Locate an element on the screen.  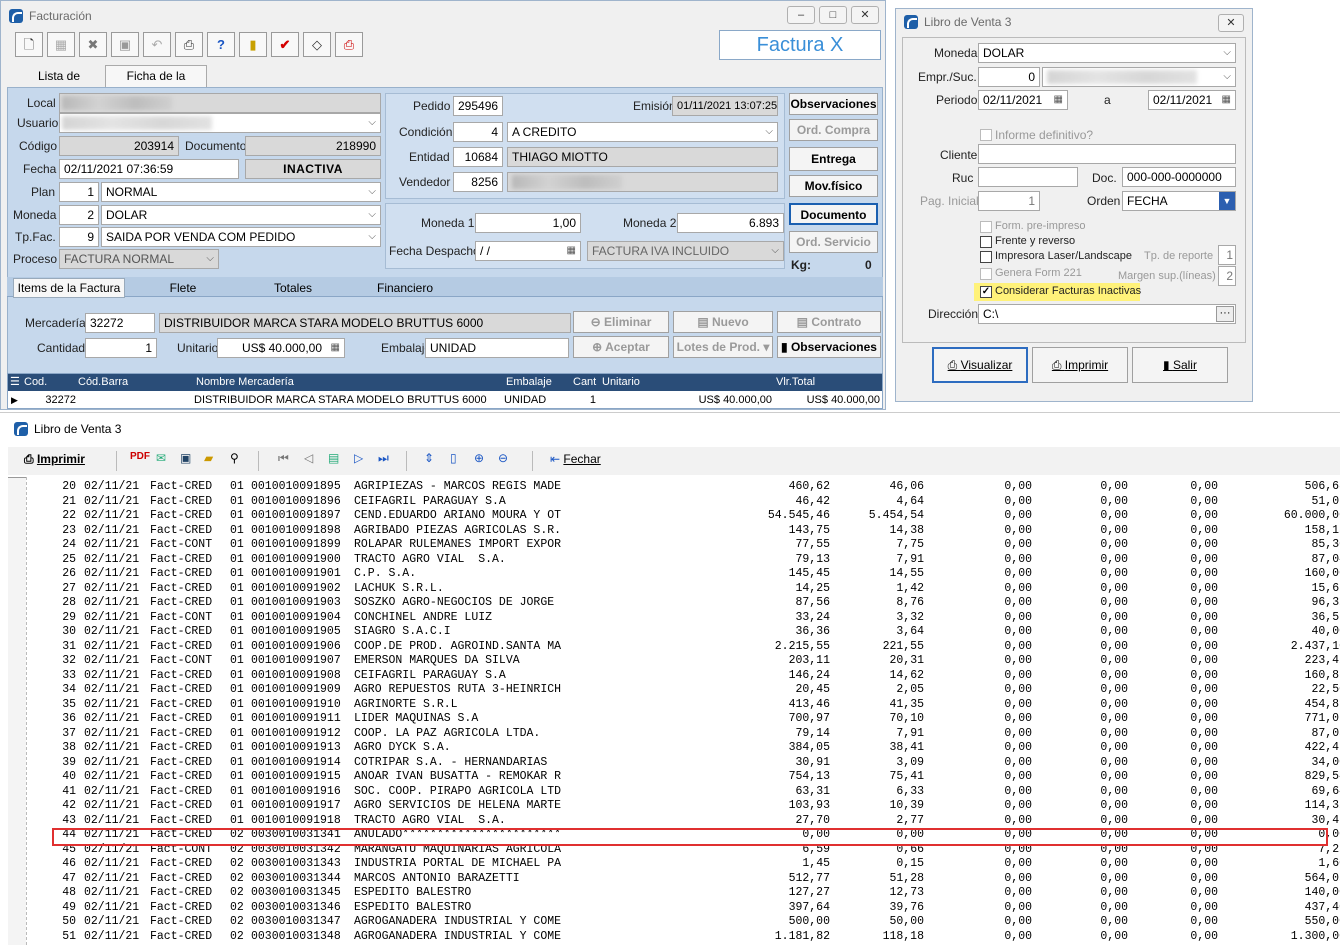
tab-lista-facturas: Lista de Facturas is located at coordinates (59, 84).